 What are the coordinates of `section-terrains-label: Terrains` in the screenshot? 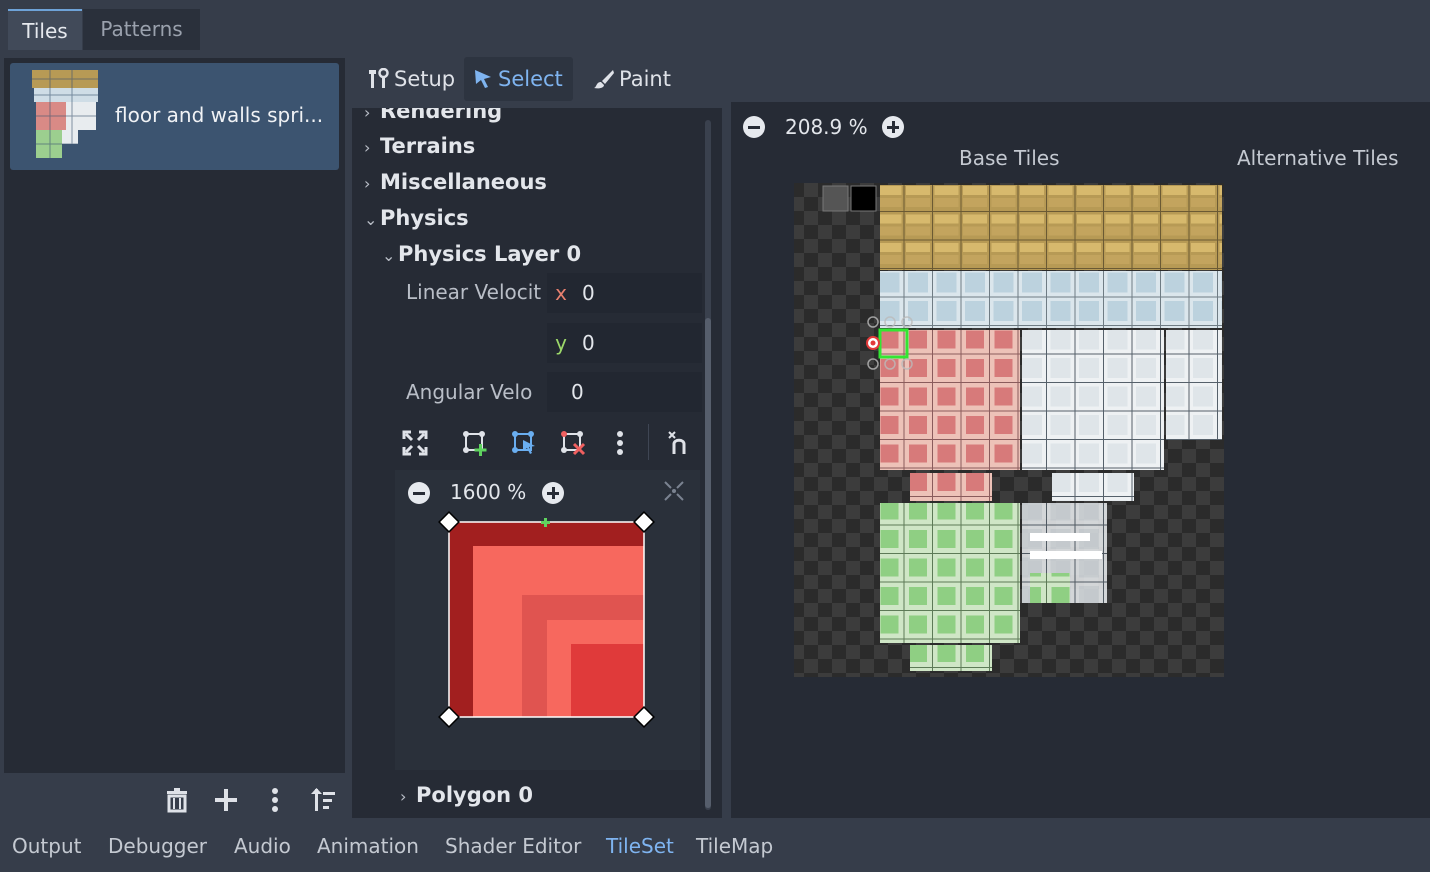 It's located at (428, 146).